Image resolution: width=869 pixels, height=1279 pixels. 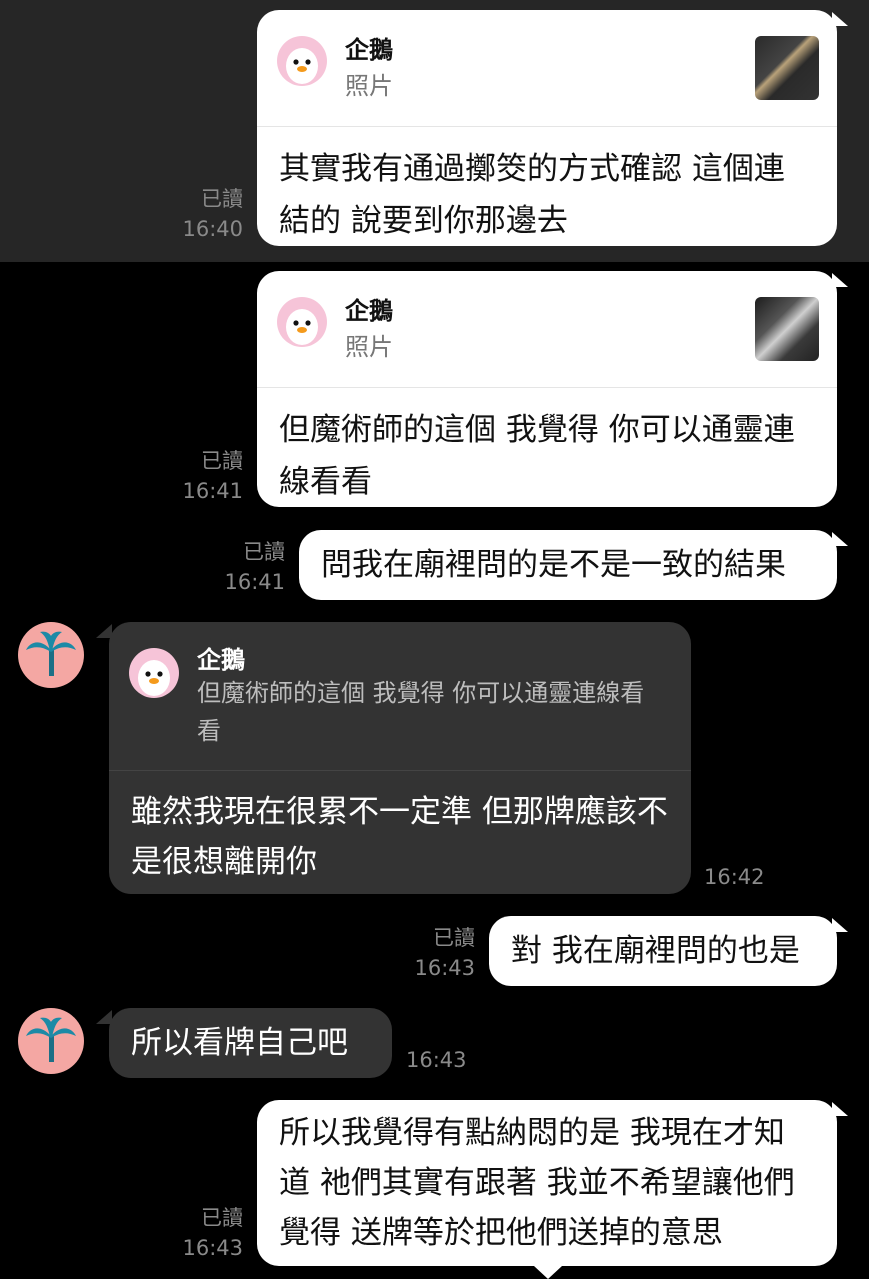 I want to click on outgoing-message: 問我在廟裡問的是不是一致的結果, so click(x=568, y=565).